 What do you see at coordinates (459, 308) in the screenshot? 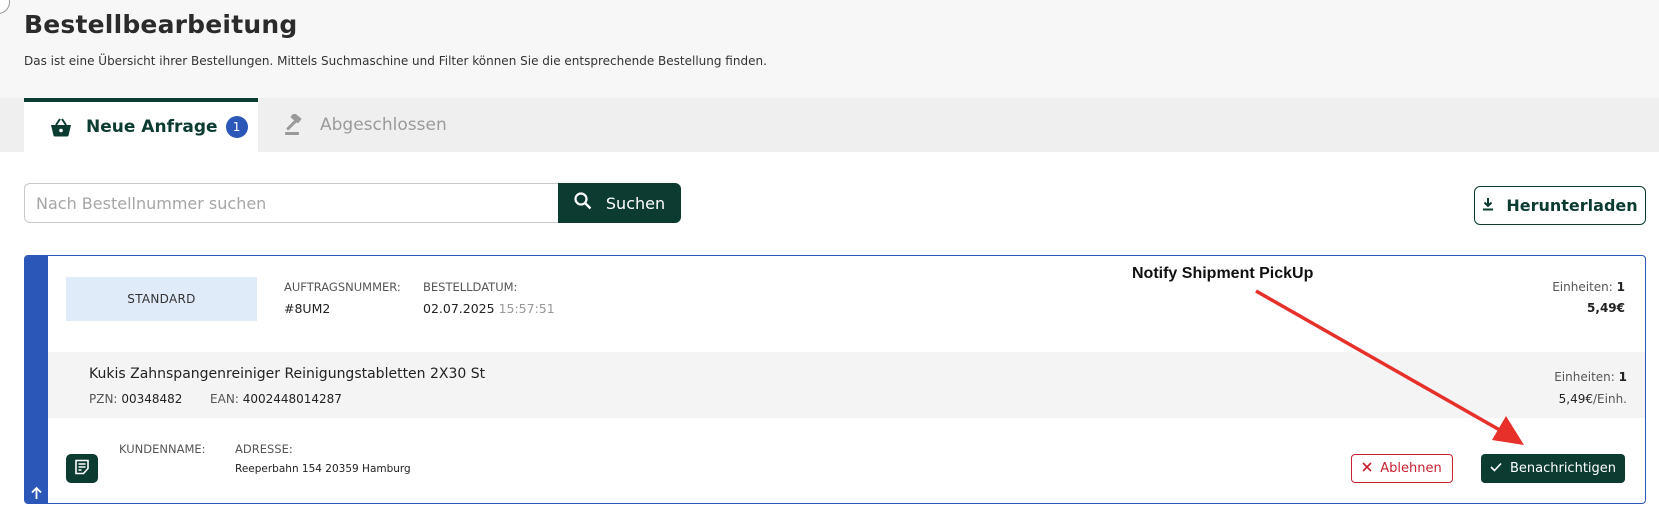
I see `order-date: 02.07.2025` at bounding box center [459, 308].